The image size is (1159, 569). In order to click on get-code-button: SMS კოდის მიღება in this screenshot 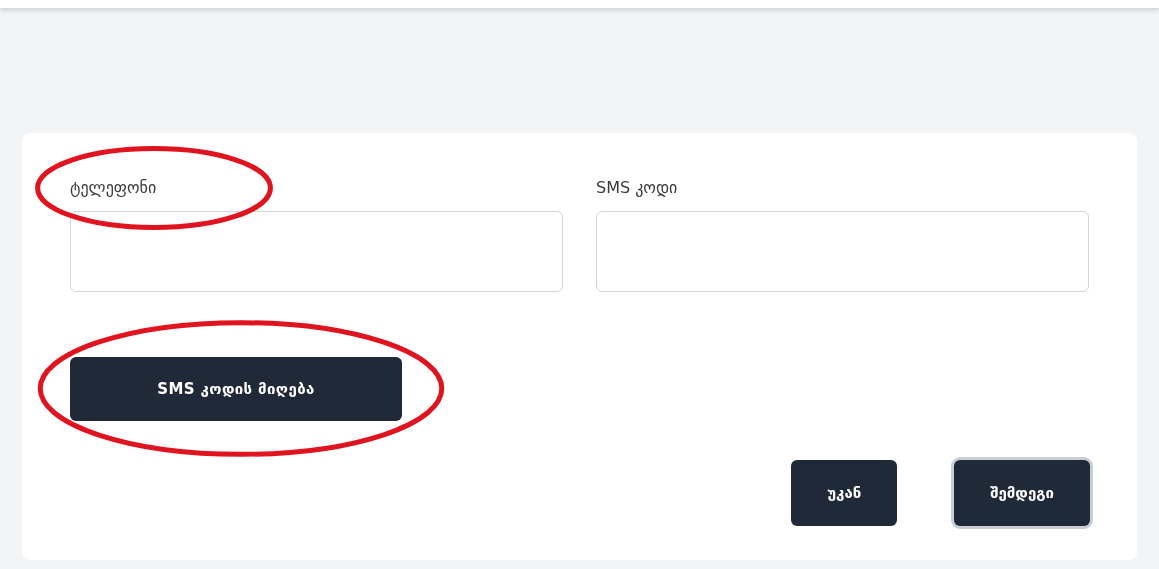, I will do `click(236, 389)`.